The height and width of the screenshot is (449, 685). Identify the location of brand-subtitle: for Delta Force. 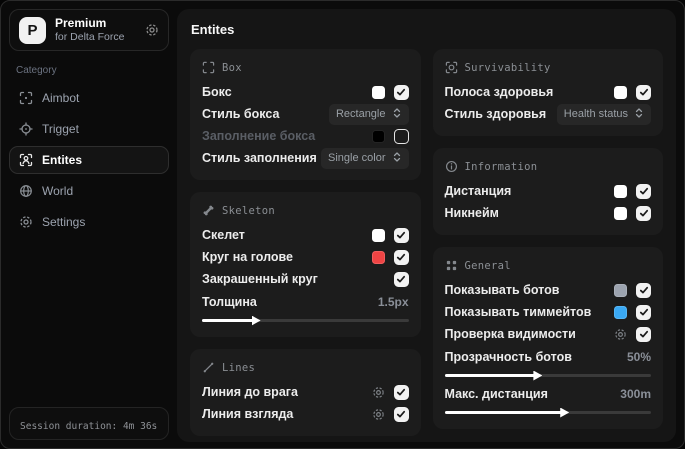
(90, 37).